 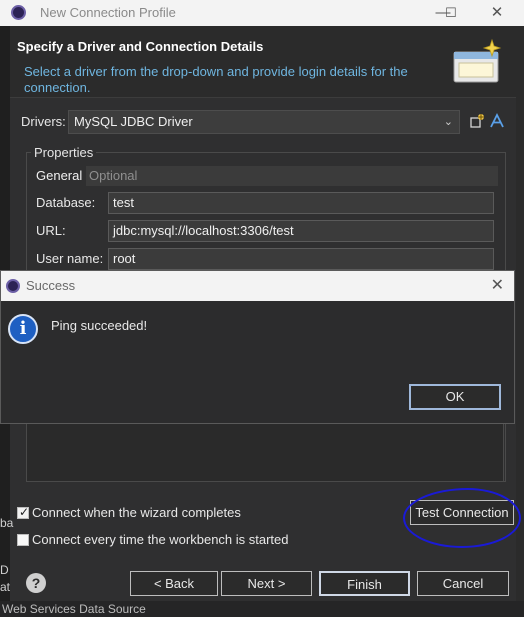 What do you see at coordinates (66, 202) in the screenshot?
I see `database-label: Database:` at bounding box center [66, 202].